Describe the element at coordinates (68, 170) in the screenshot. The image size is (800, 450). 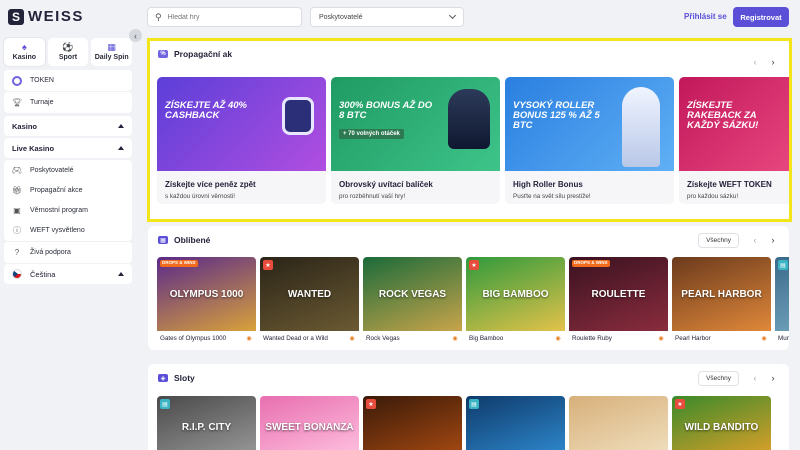
I see `sidebar-item-providers: 🎮︎ Poskytovatelé` at that location.